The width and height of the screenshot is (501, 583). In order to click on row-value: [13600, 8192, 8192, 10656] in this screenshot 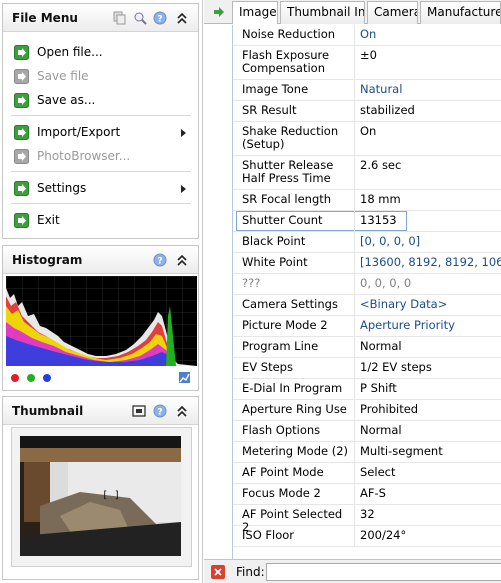, I will do `click(430, 262)`.